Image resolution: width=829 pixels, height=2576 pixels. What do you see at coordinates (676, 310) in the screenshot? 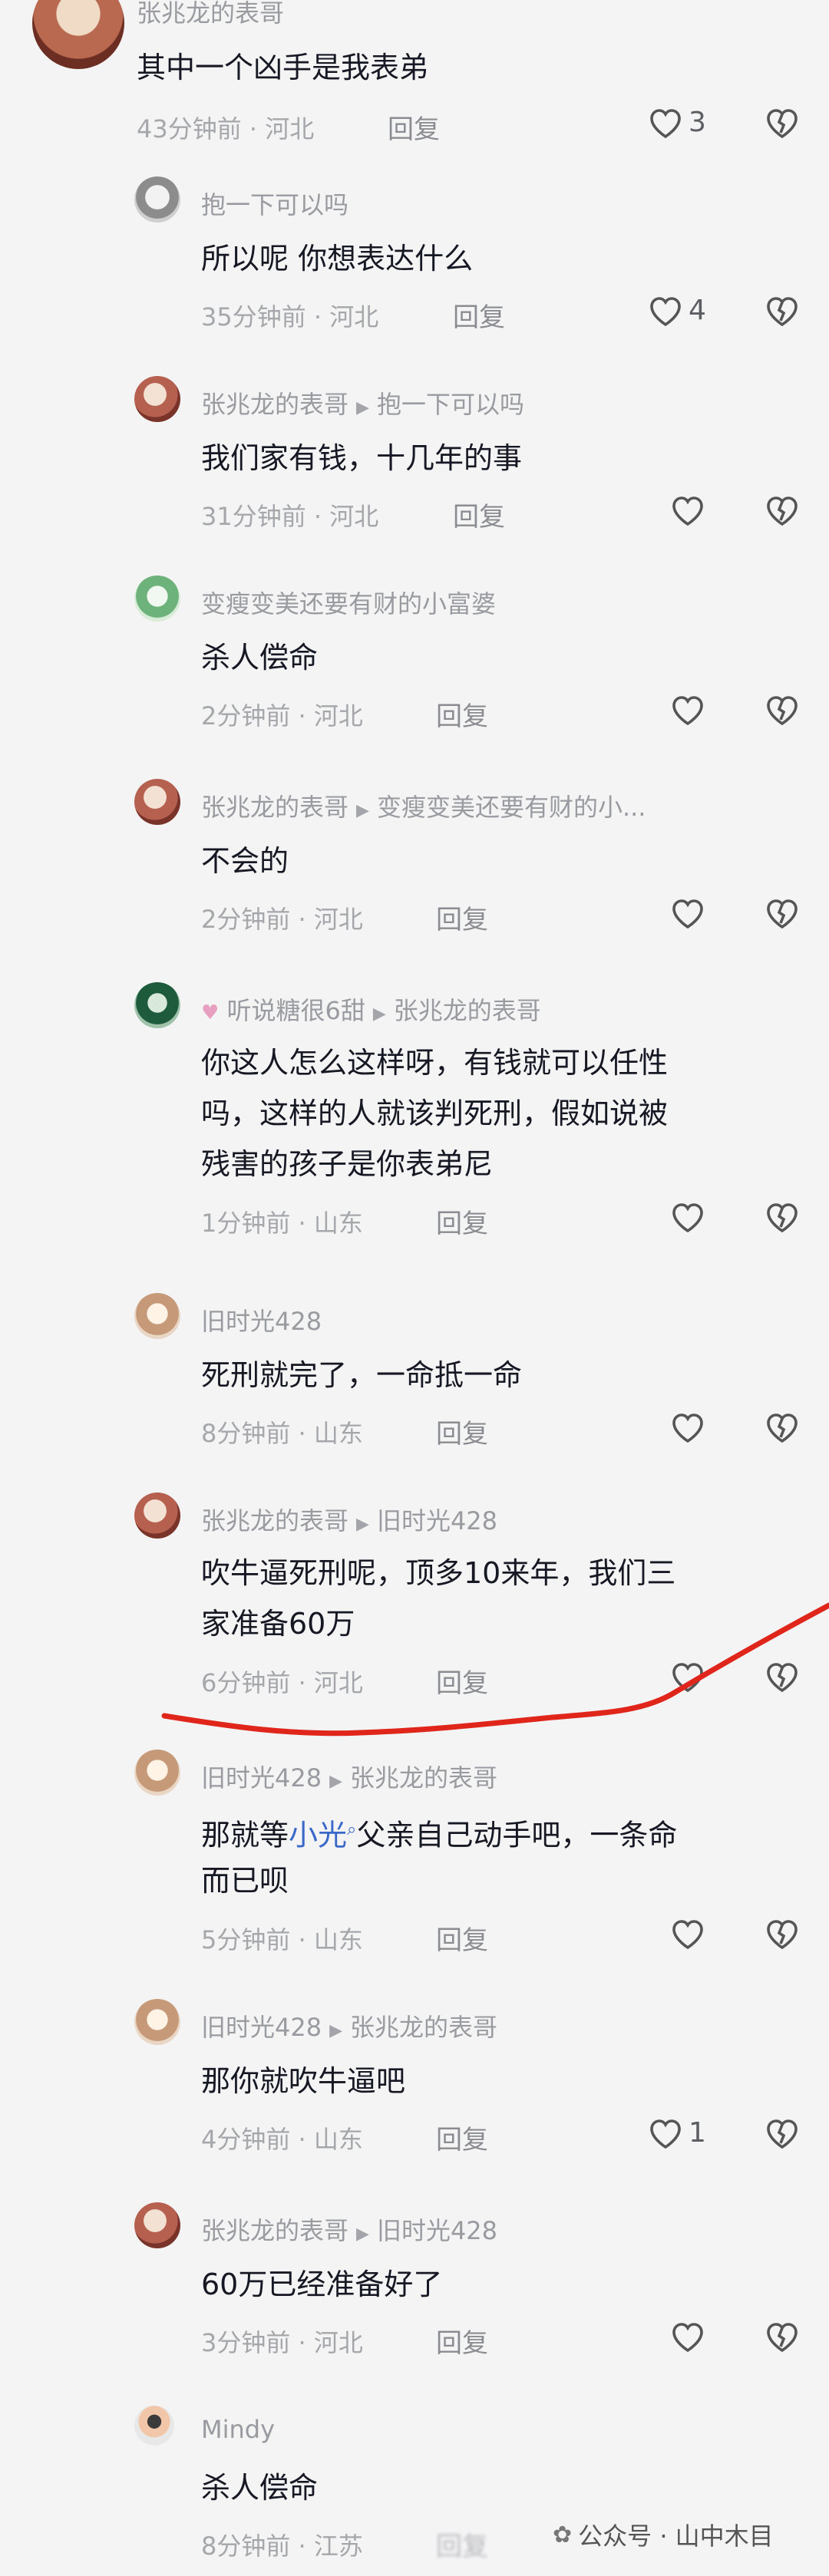
I see `like-button: 4` at bounding box center [676, 310].